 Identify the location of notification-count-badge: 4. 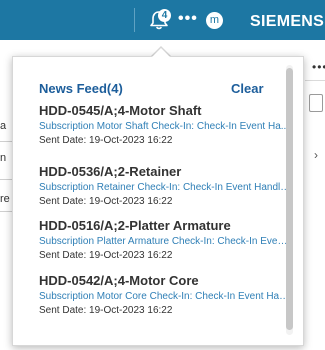
(164, 15).